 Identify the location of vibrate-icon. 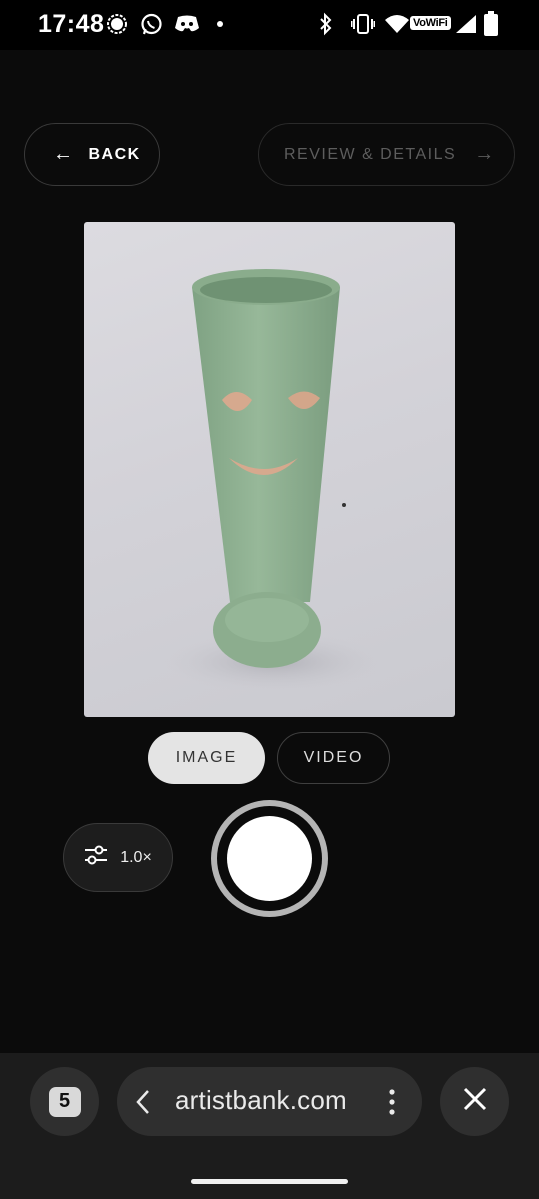
(363, 24).